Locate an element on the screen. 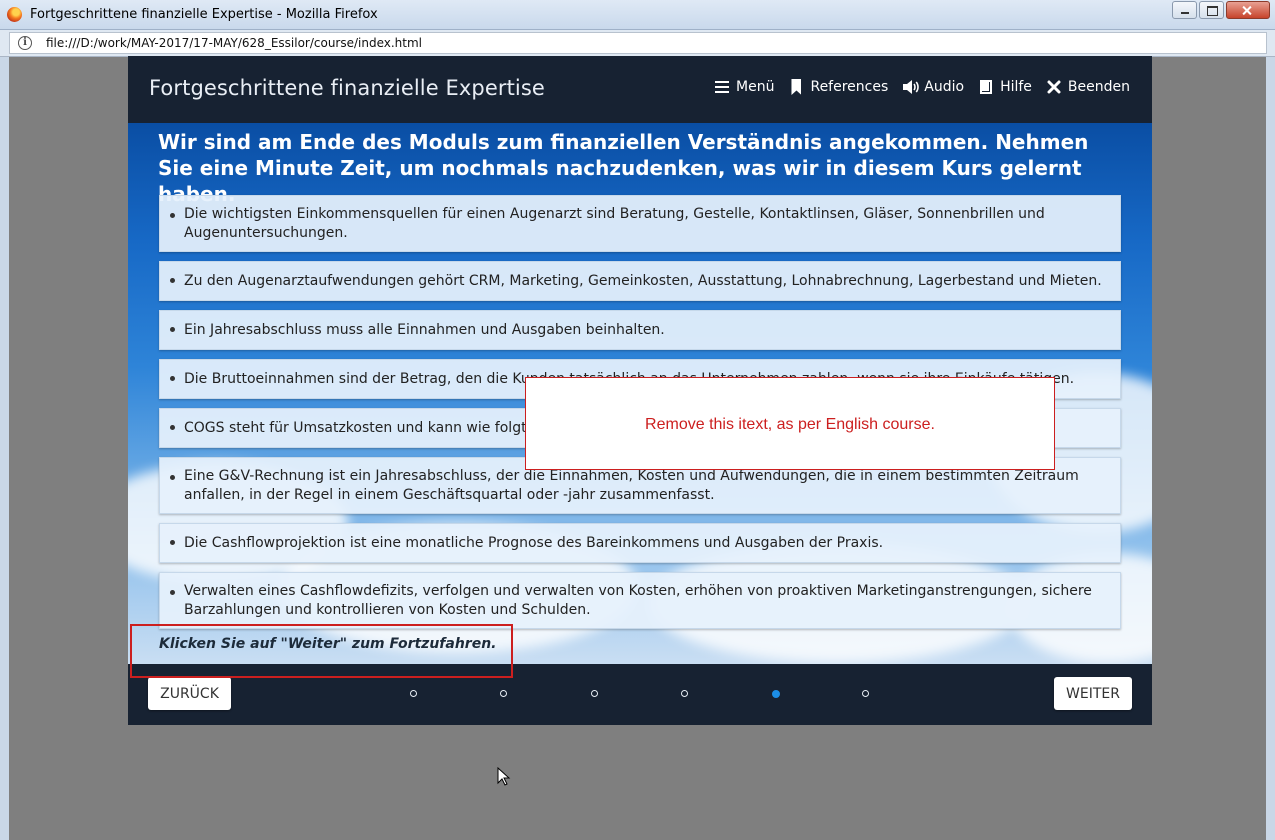 This screenshot has height=840, width=1275. help-icon is located at coordinates (986, 87).